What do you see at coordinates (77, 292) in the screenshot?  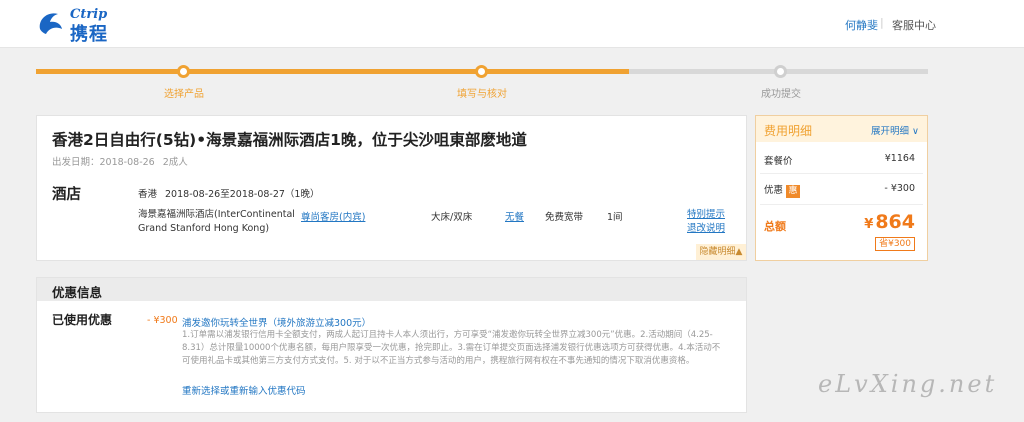 I see `promotion-title: 优惠信息` at bounding box center [77, 292].